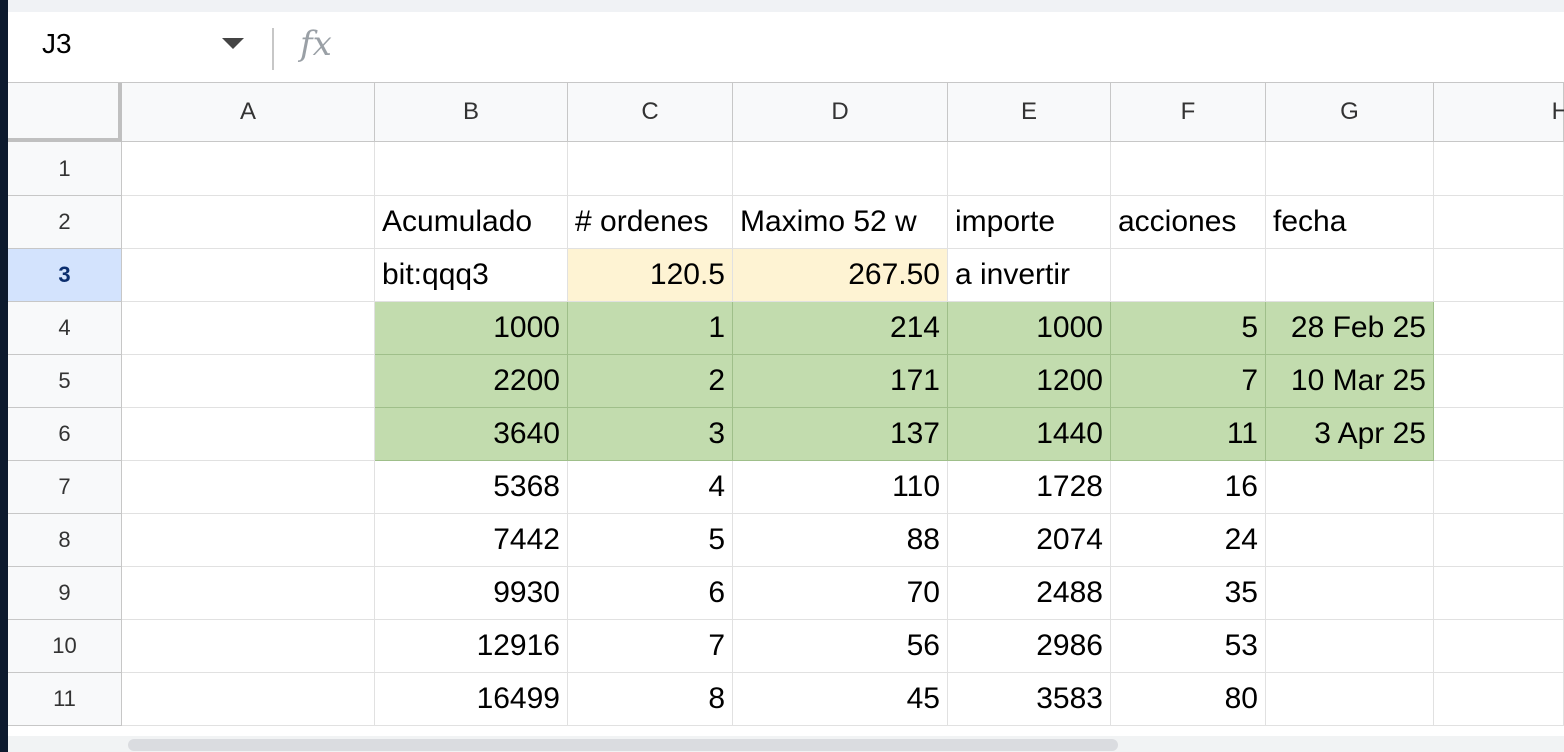  Describe the element at coordinates (471, 275) in the screenshot. I see `cell-b3: bit:qqq3` at that location.